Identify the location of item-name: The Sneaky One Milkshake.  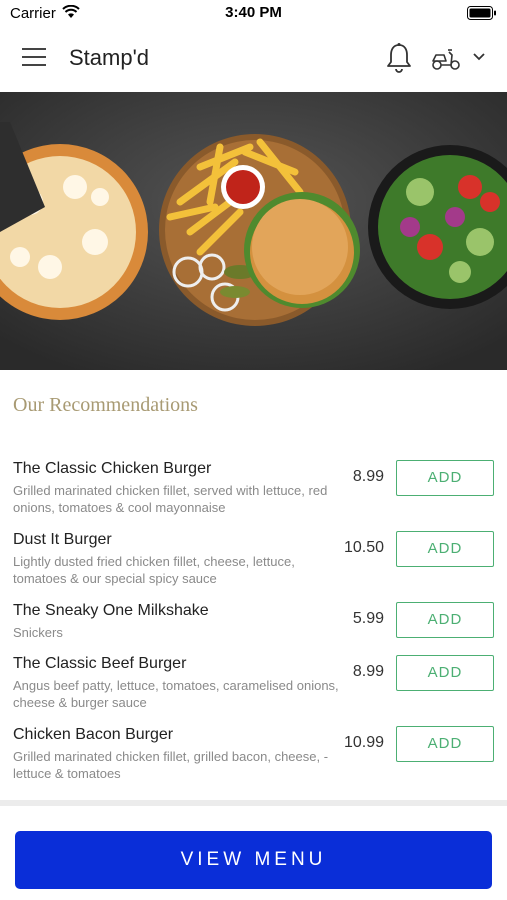
(111, 610).